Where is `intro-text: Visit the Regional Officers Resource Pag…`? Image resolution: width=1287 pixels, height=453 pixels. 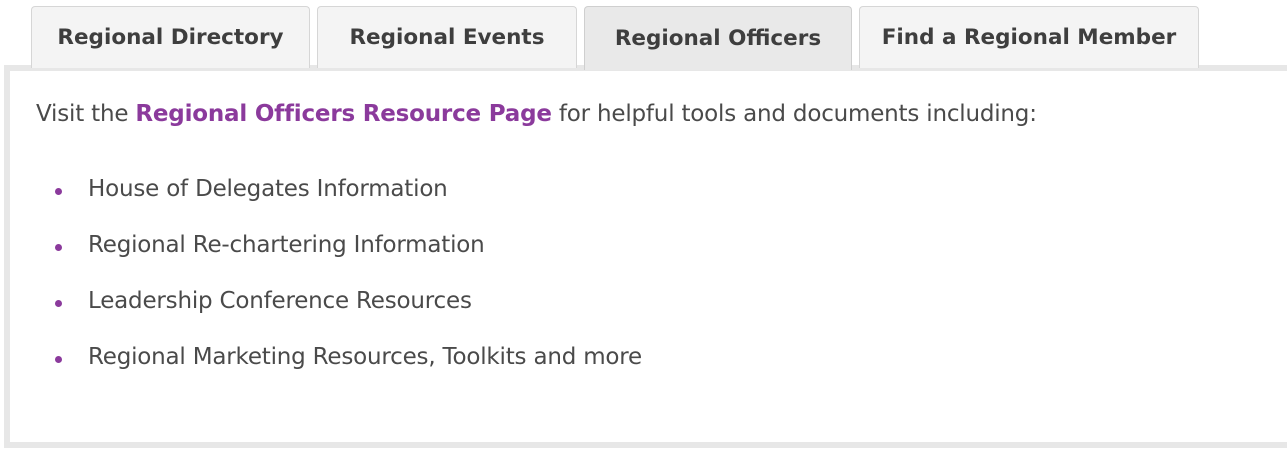
intro-text: Visit the Regional Officers Resource Pag… is located at coordinates (536, 114).